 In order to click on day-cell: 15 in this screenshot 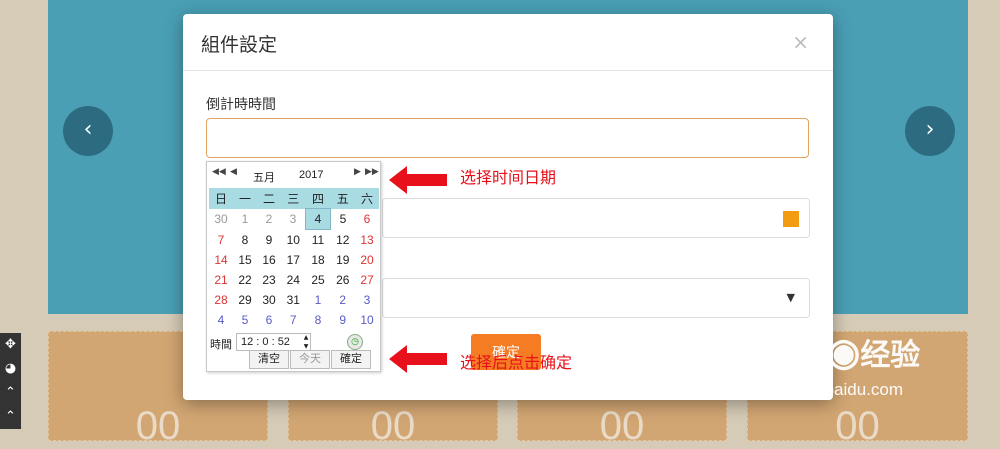, I will do `click(245, 260)`.